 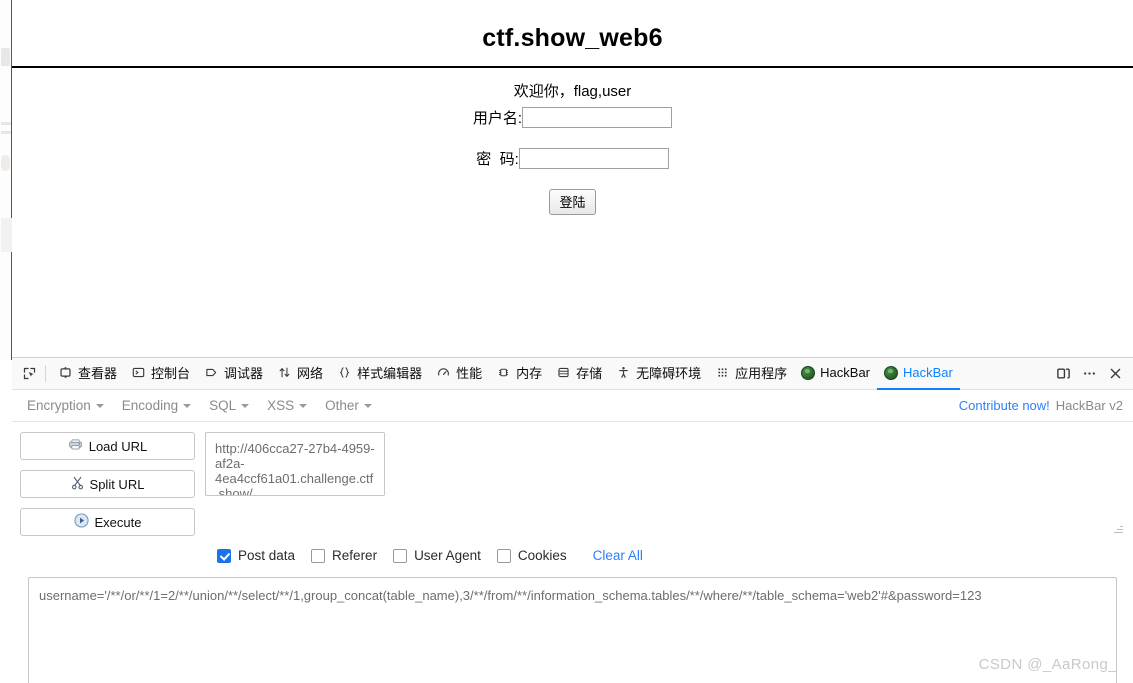 I want to click on clear-all-link: Clear All, so click(x=618, y=555).